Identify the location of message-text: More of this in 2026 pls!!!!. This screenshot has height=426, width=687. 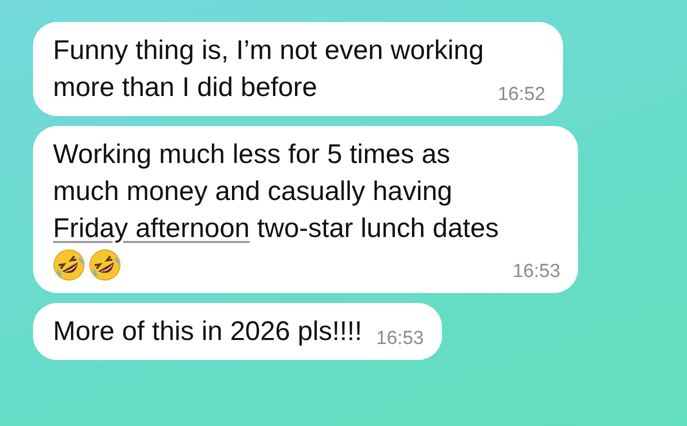
(207, 331).